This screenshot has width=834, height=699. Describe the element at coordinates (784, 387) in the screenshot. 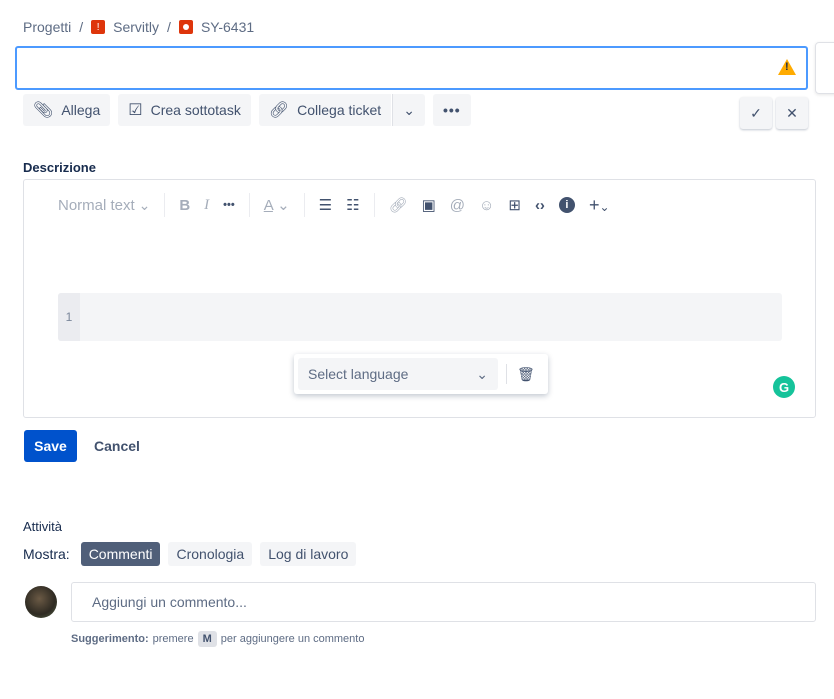

I see `grammarly-icon: G` at that location.